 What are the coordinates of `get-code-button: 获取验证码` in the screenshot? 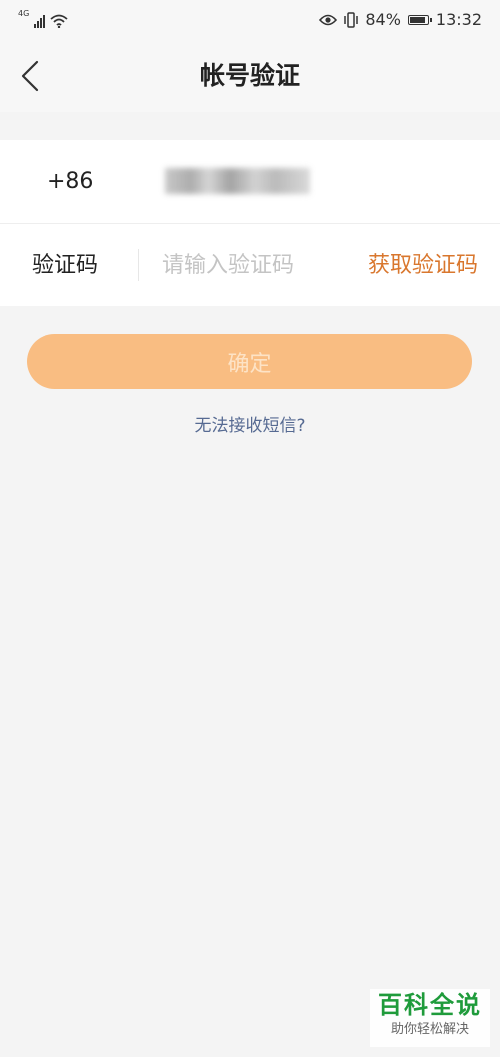 It's located at (423, 265).